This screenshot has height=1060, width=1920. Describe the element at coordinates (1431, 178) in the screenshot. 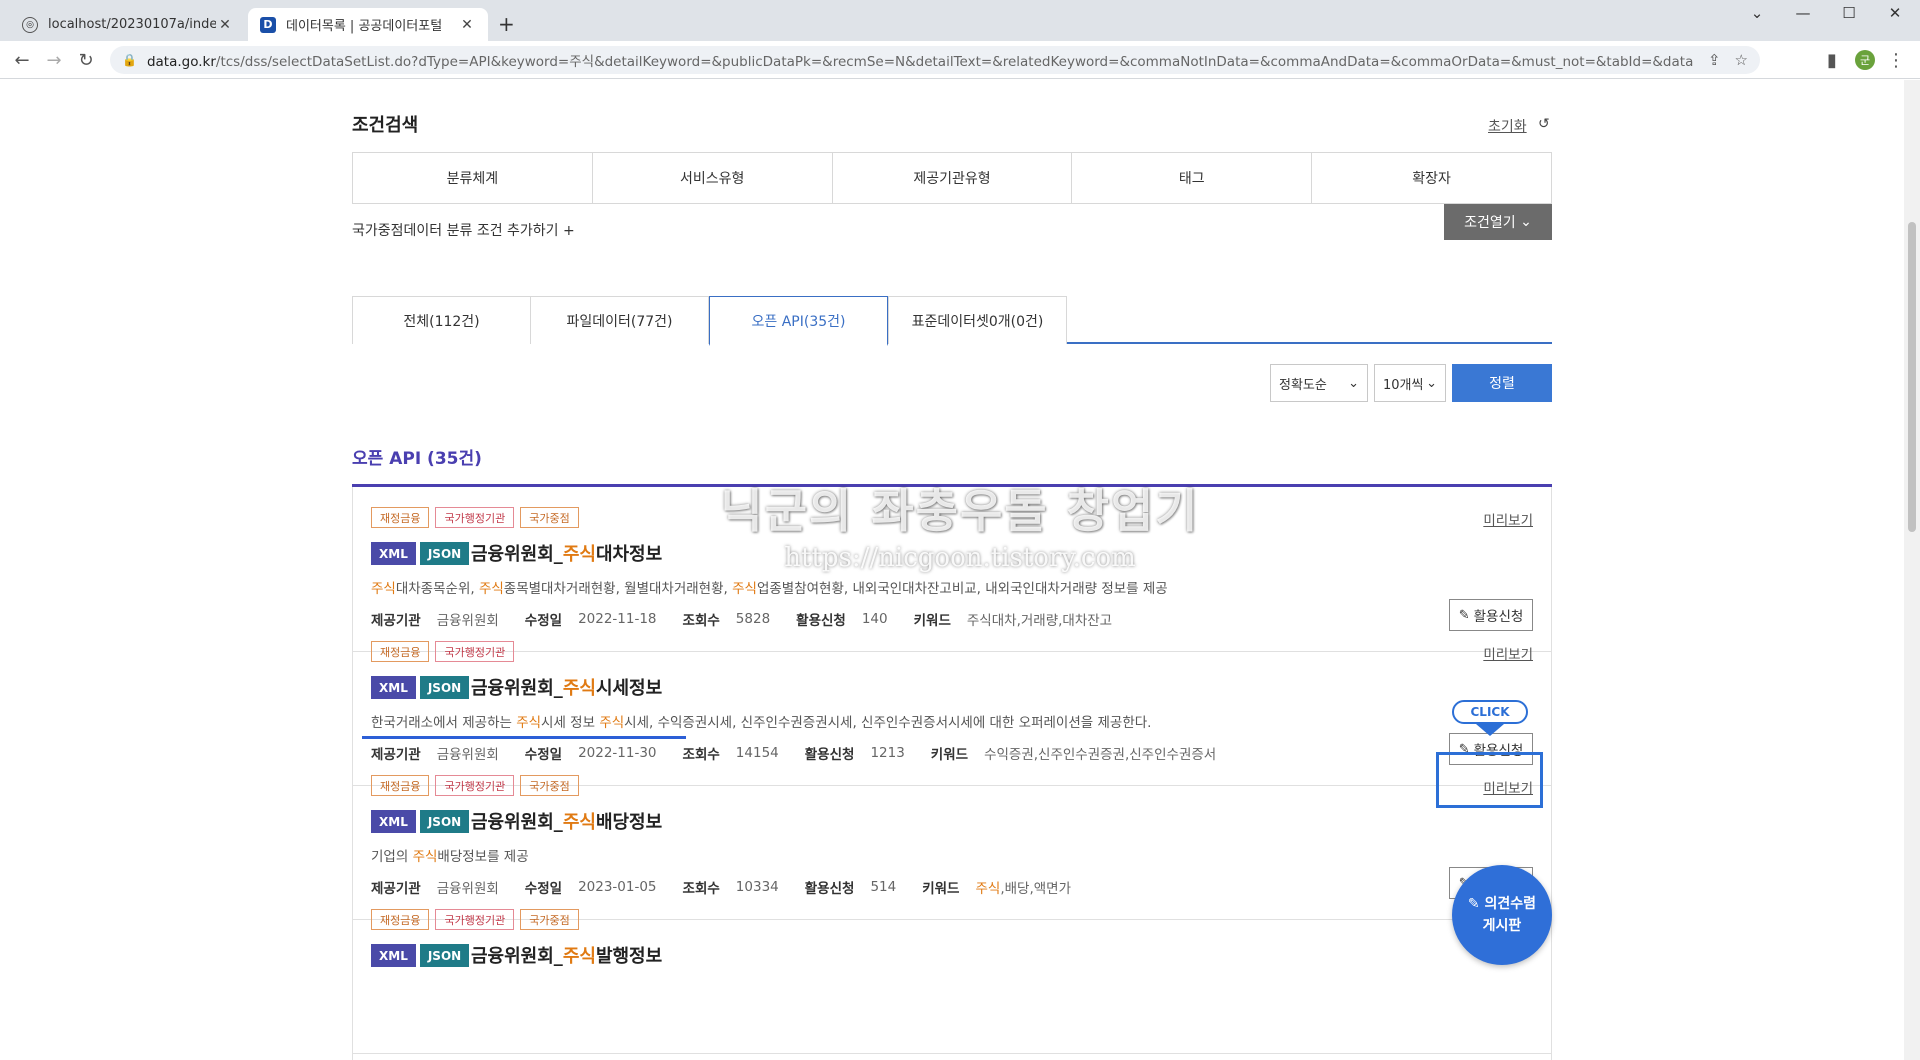

I see `filter-extension: 확장자` at that location.